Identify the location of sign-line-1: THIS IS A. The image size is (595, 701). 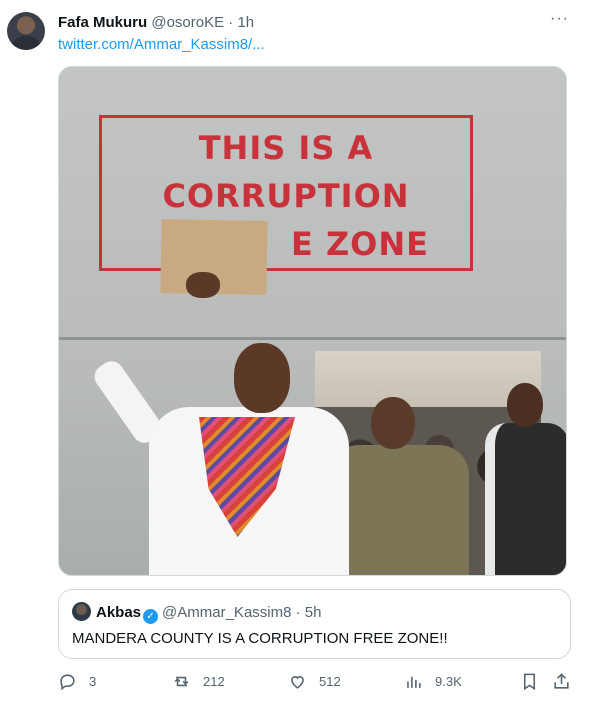
(286, 148).